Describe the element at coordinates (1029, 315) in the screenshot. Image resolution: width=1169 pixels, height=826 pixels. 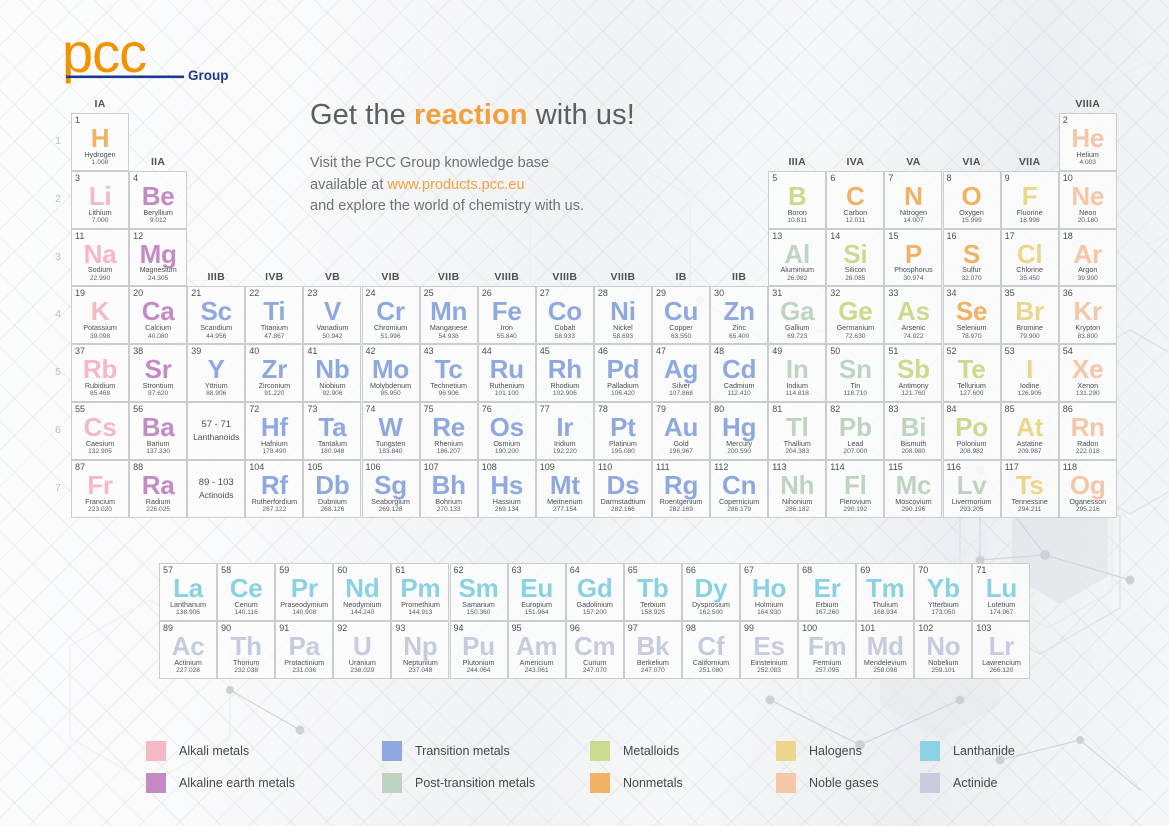
I see `element-cell-br: 35 Br Bromine 79.900` at that location.